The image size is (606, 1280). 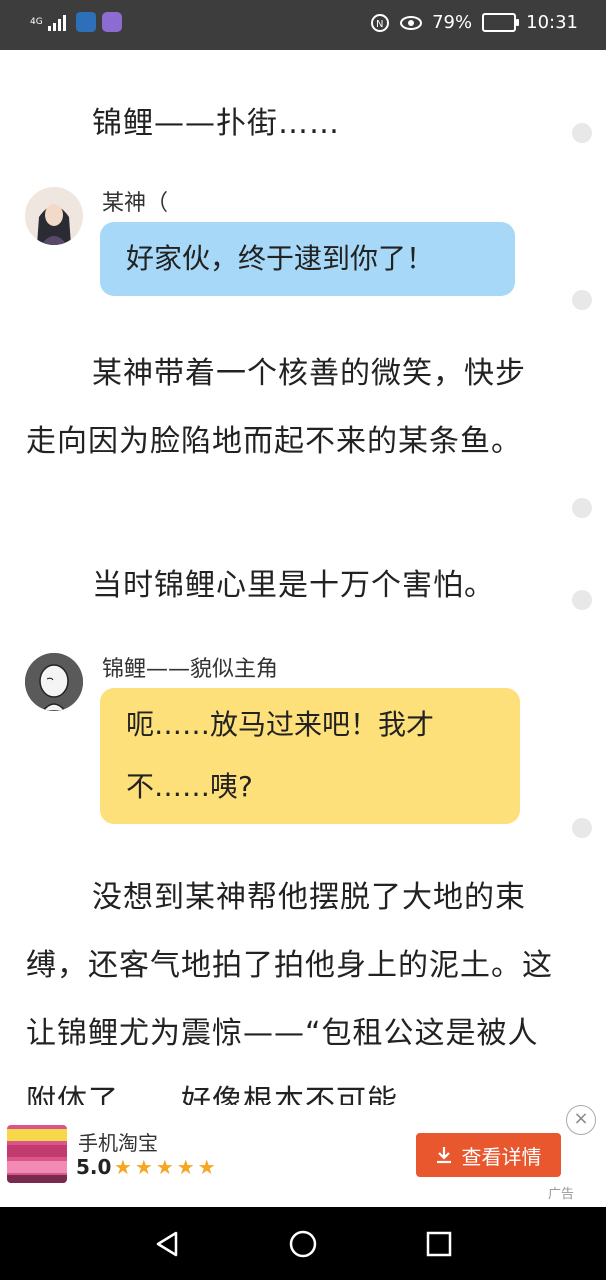 I want to click on ad-details-button: 查看详情, so click(x=488, y=1155).